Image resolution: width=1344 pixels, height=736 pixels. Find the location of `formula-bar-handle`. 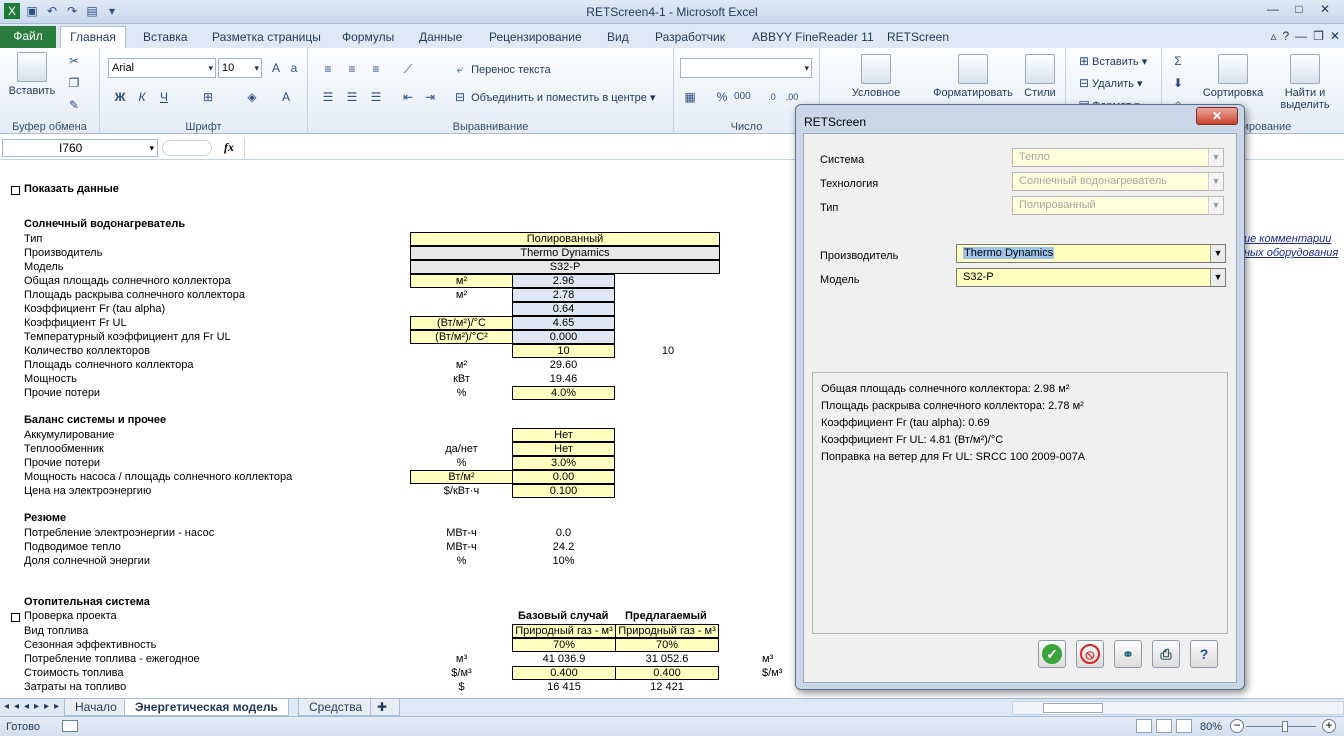

formula-bar-handle is located at coordinates (187, 148).